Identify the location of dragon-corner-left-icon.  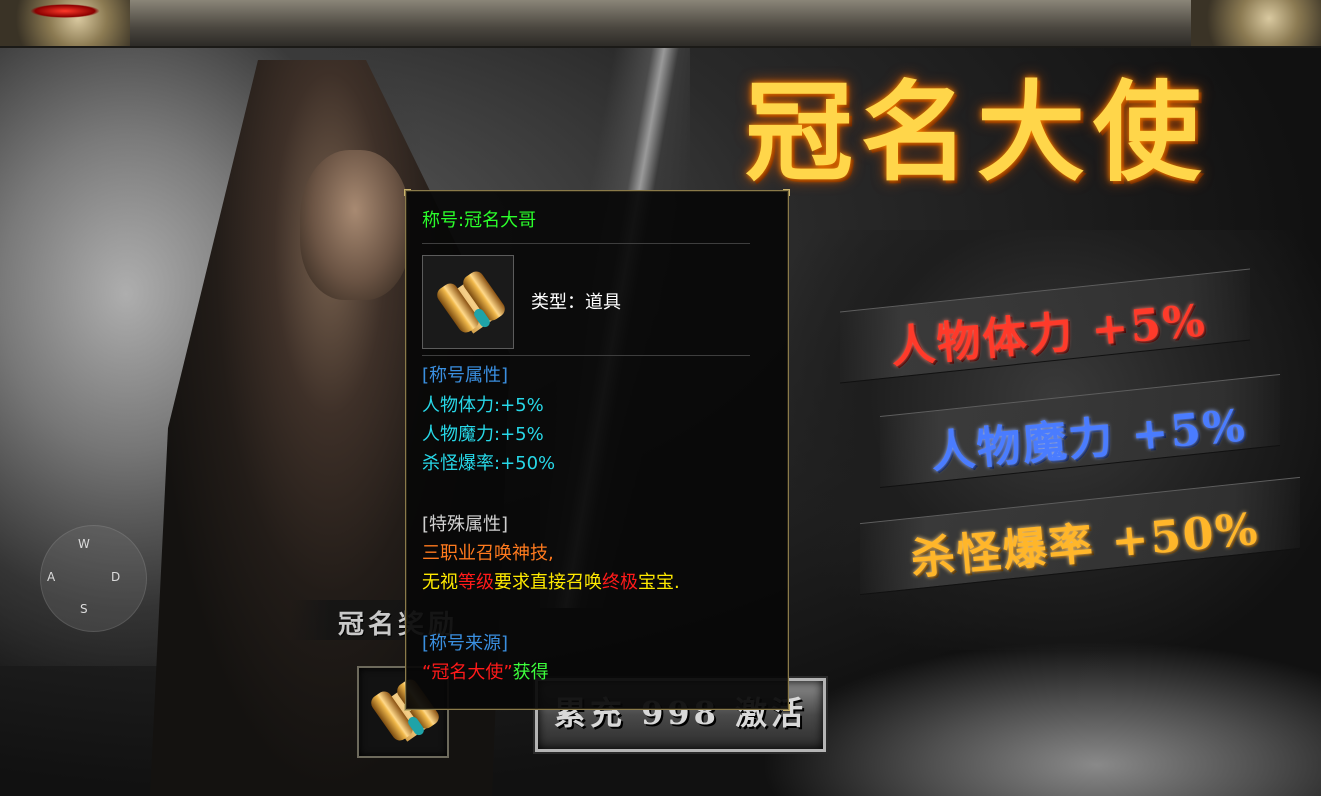
(65, 23).